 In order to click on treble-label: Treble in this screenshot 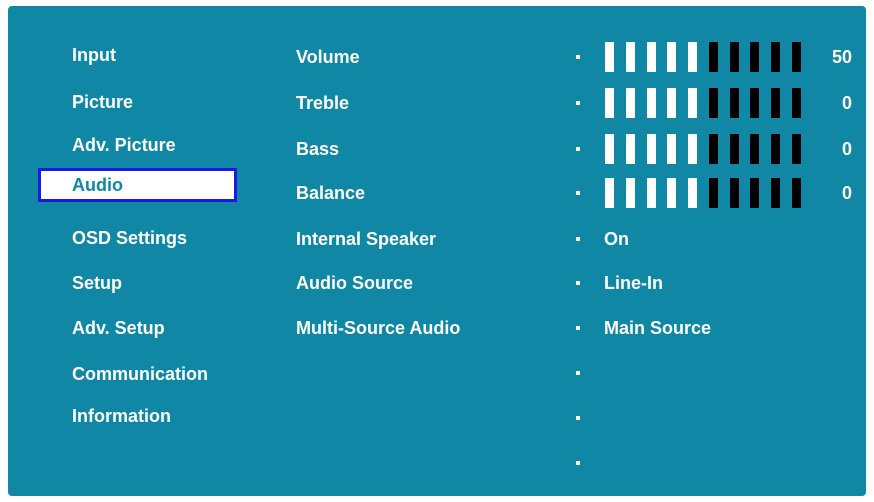, I will do `click(322, 103)`.